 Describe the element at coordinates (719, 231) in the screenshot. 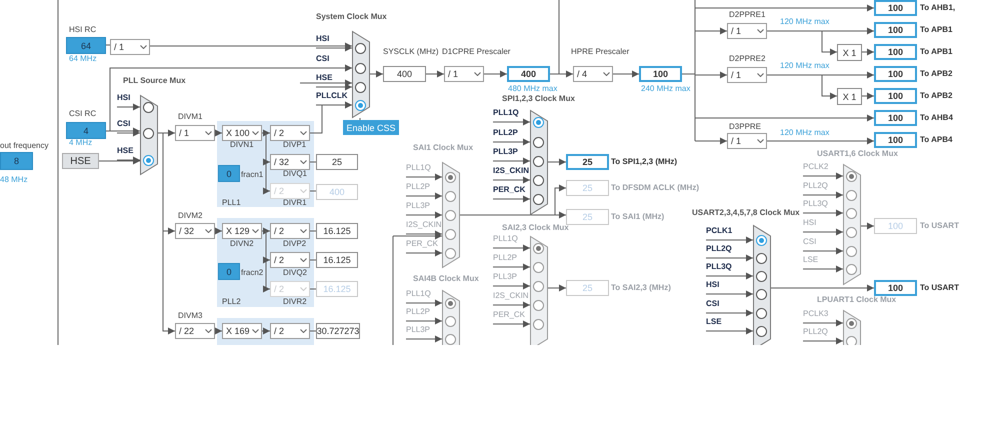

I see `input-label: PCLK1` at that location.